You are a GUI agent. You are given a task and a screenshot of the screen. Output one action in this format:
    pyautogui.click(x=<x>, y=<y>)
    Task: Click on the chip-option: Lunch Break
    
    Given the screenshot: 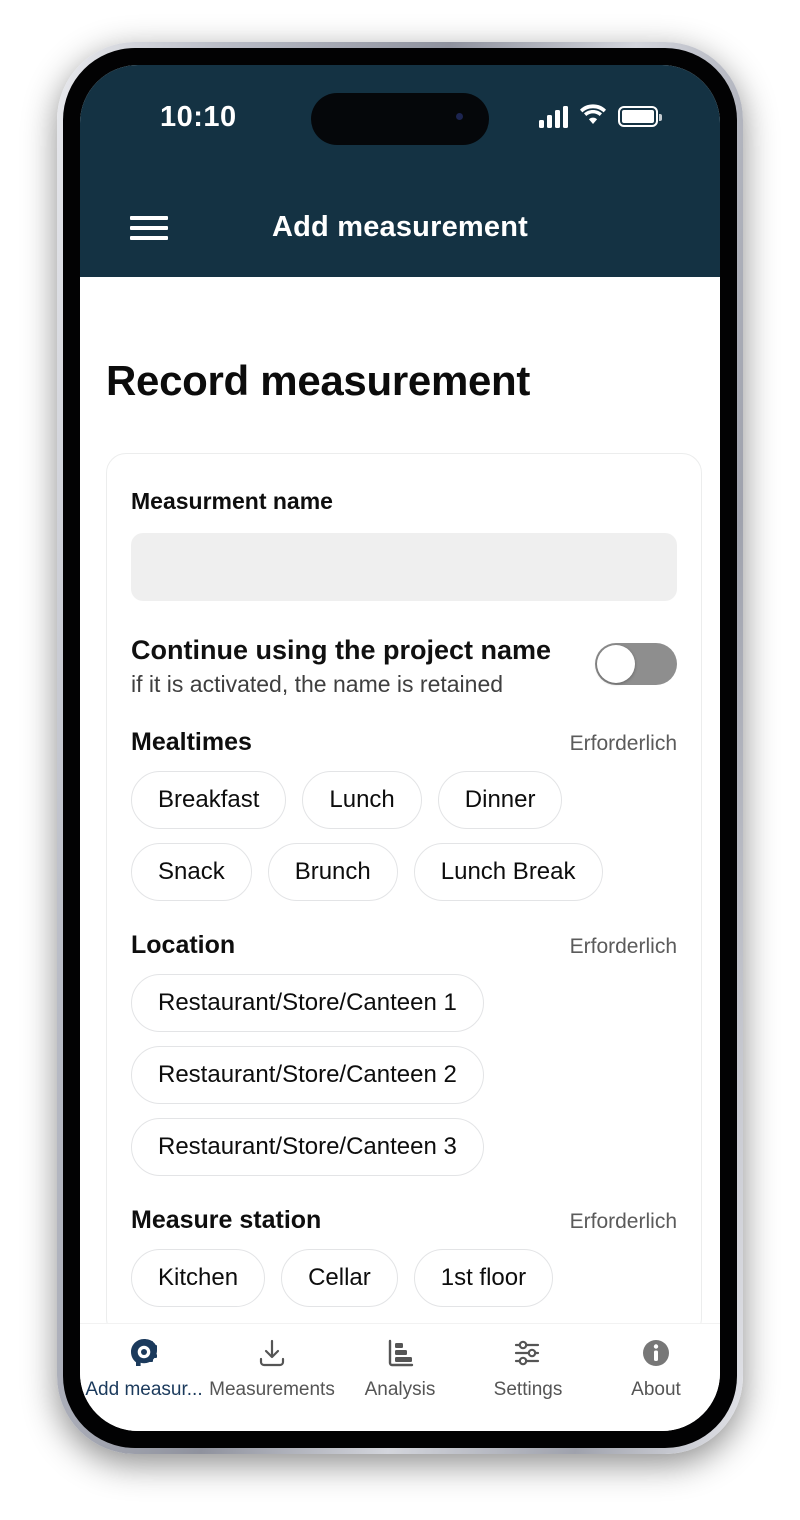 What is the action you would take?
    pyautogui.click(x=508, y=872)
    